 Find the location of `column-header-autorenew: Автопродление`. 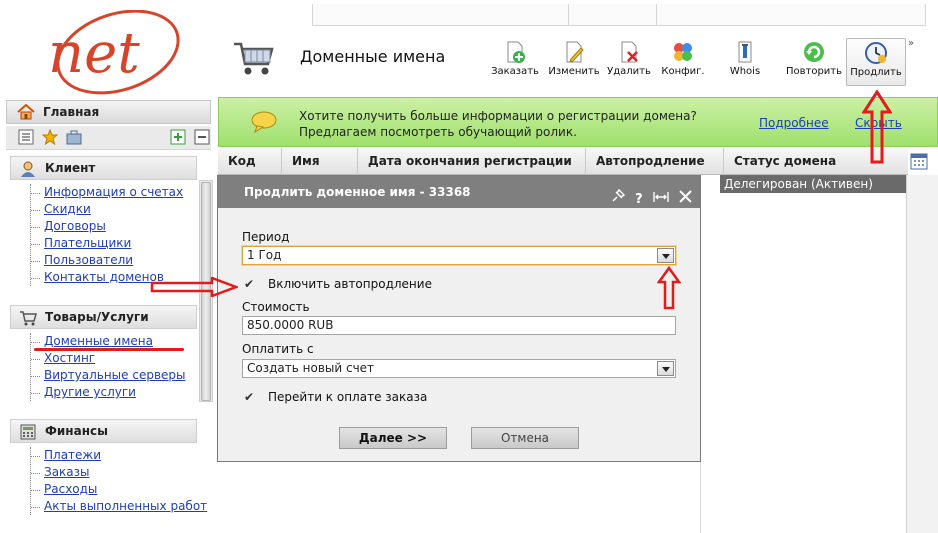

column-header-autorenew: Автопродление is located at coordinates (655, 161).